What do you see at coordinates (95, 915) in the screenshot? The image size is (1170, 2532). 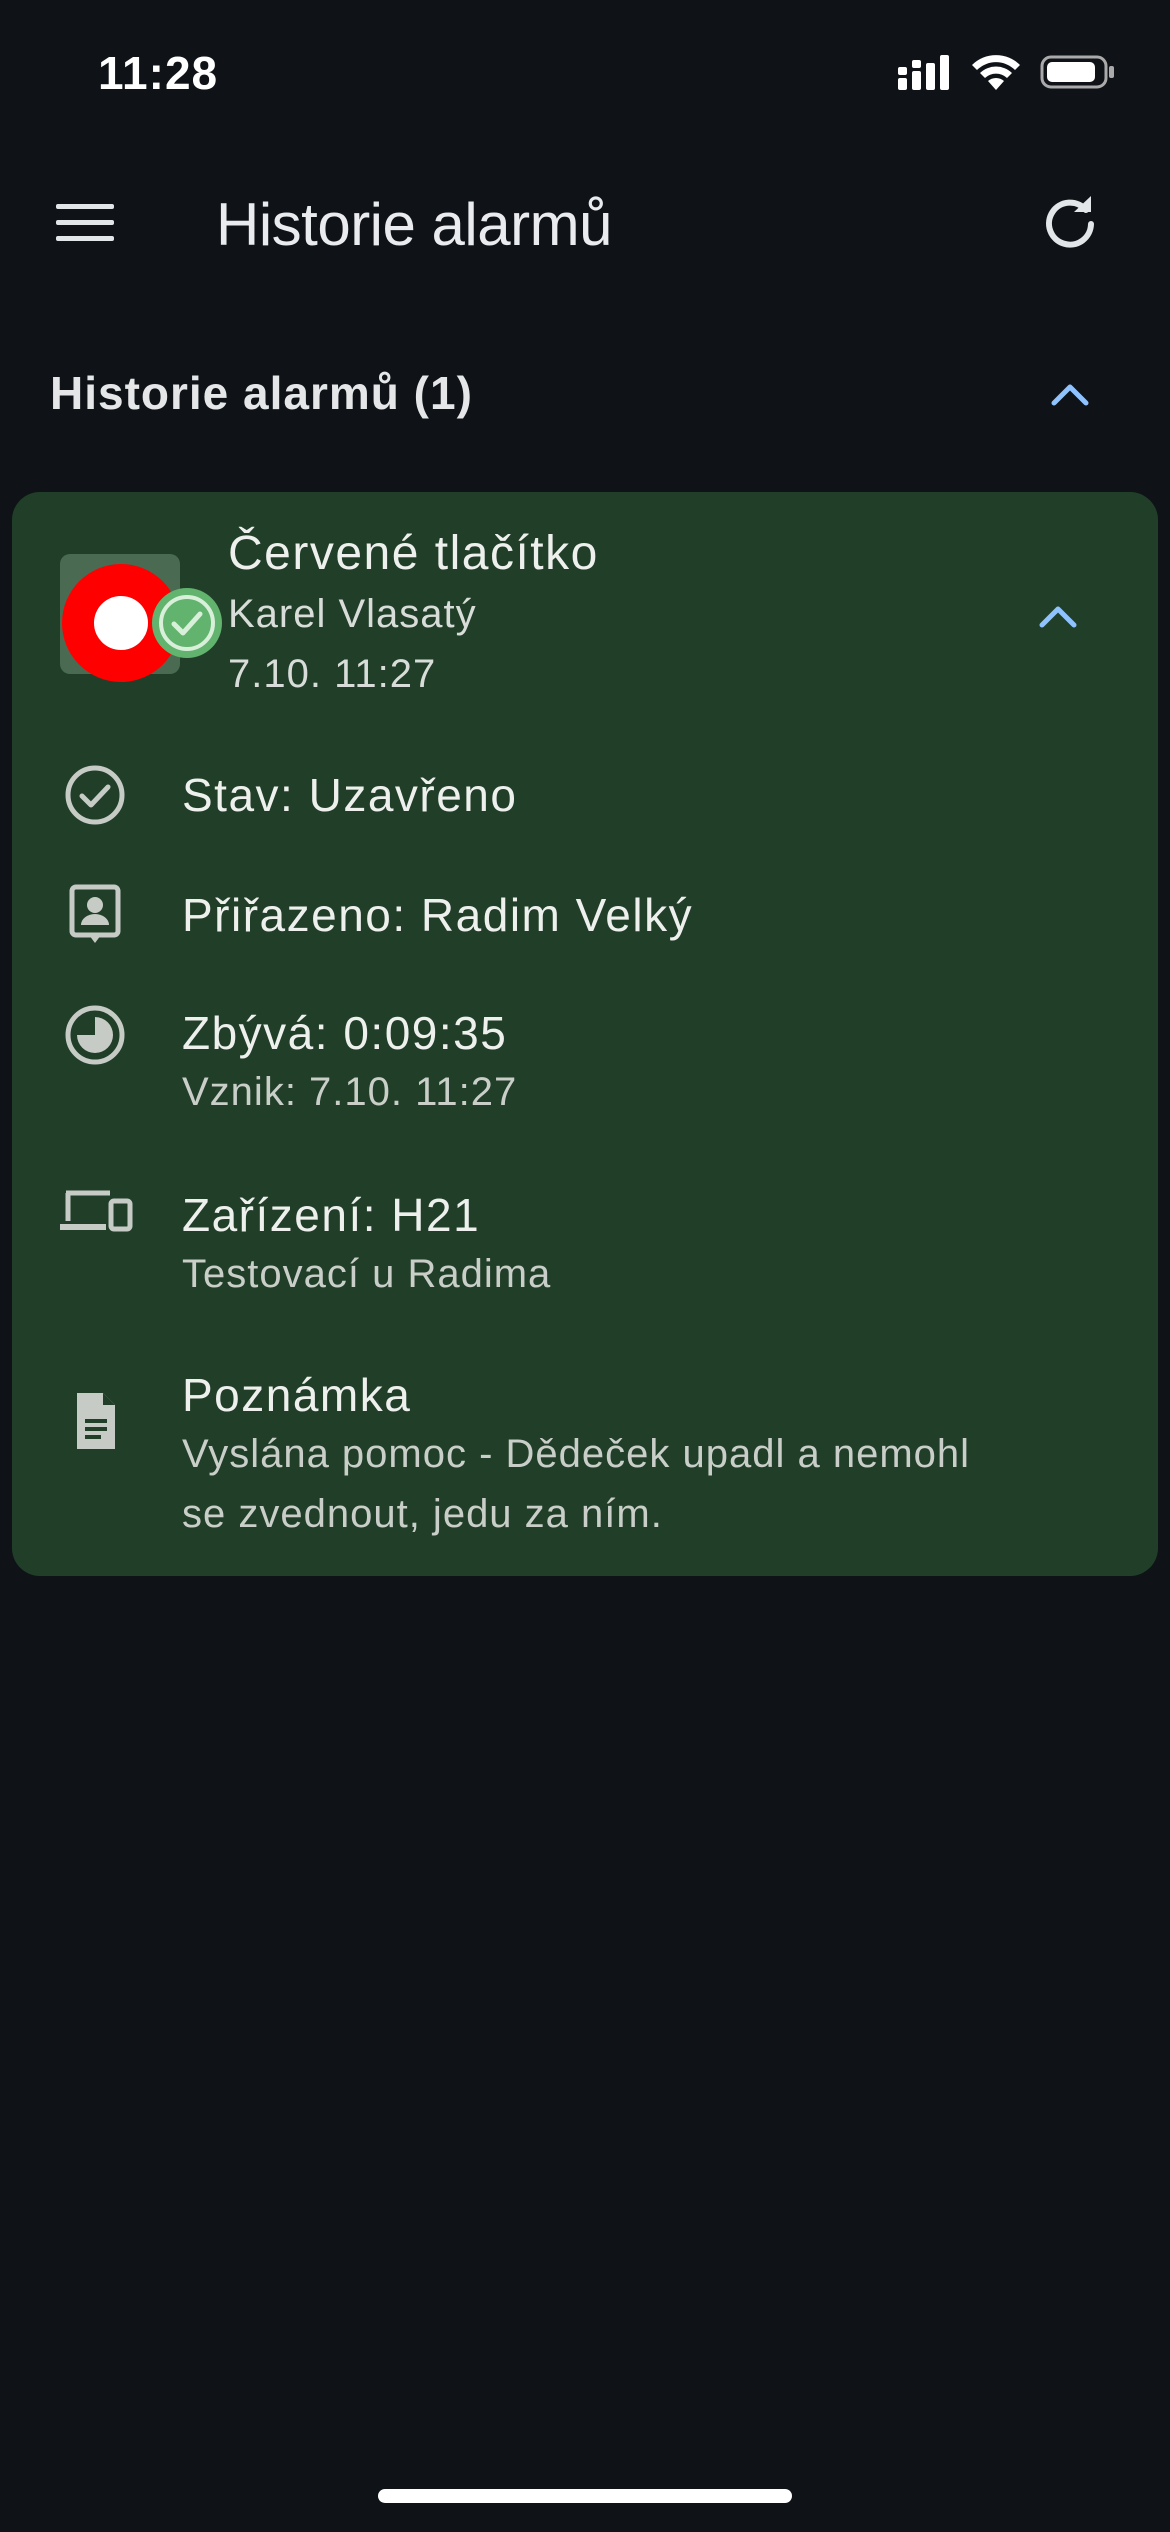 I see `assigned-person-icon` at bounding box center [95, 915].